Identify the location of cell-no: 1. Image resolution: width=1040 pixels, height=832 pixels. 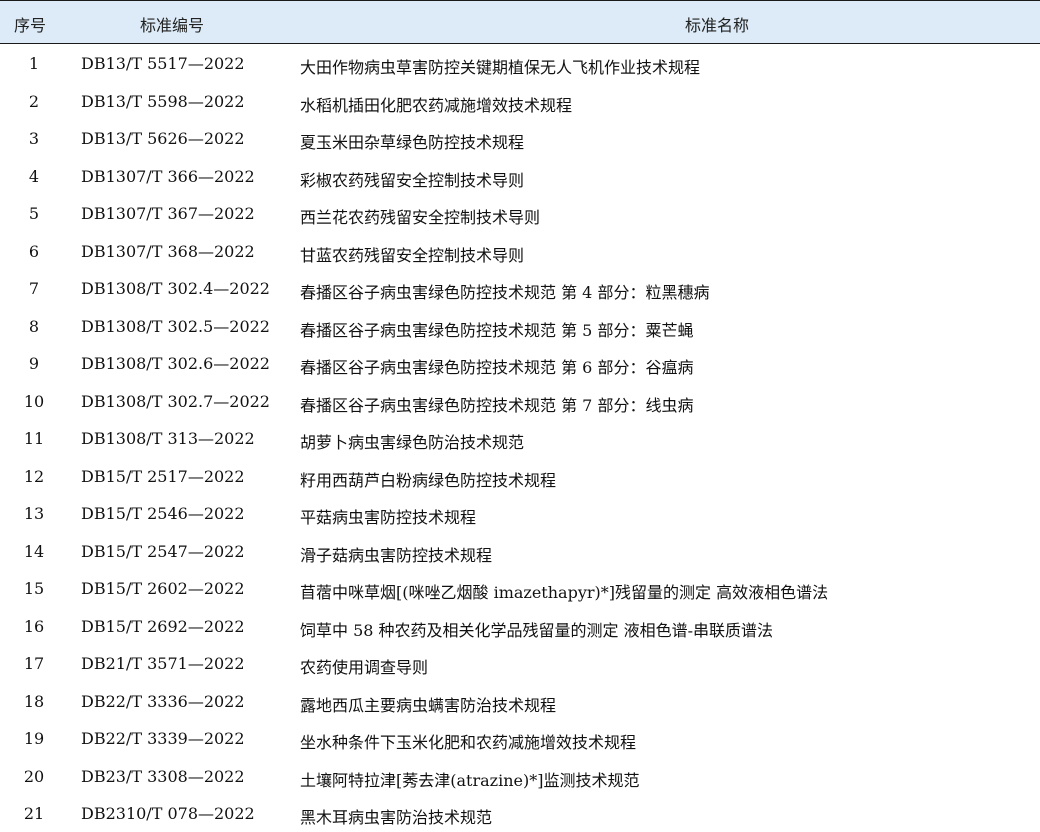
(34, 63).